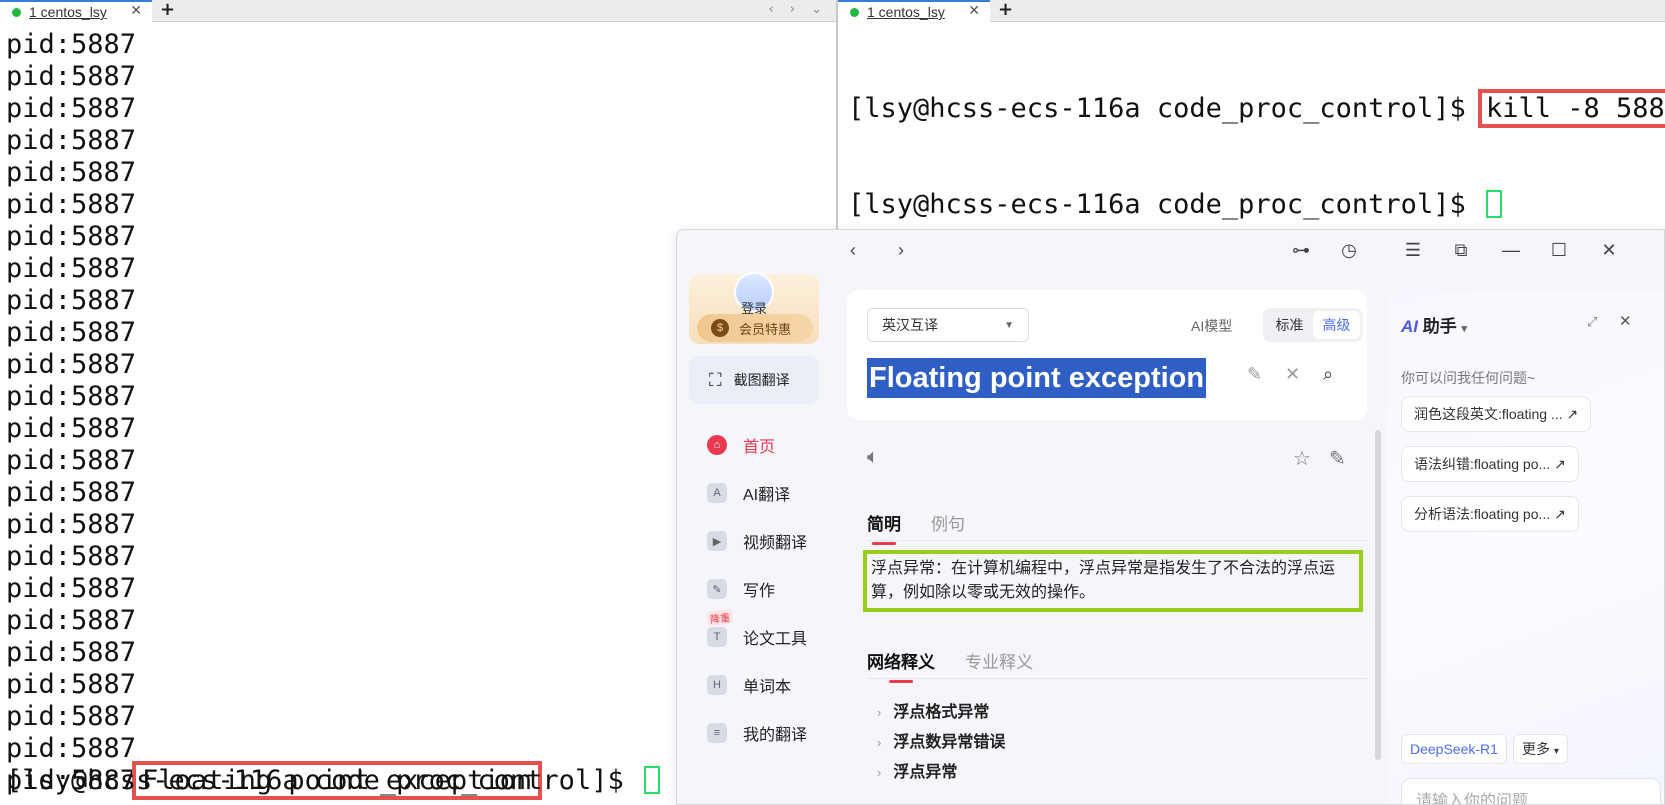 This screenshot has height=805, width=1665. What do you see at coordinates (1251, 11) in the screenshot?
I see `right-tab-bar: 1 centos_lsy ✕ +` at bounding box center [1251, 11].